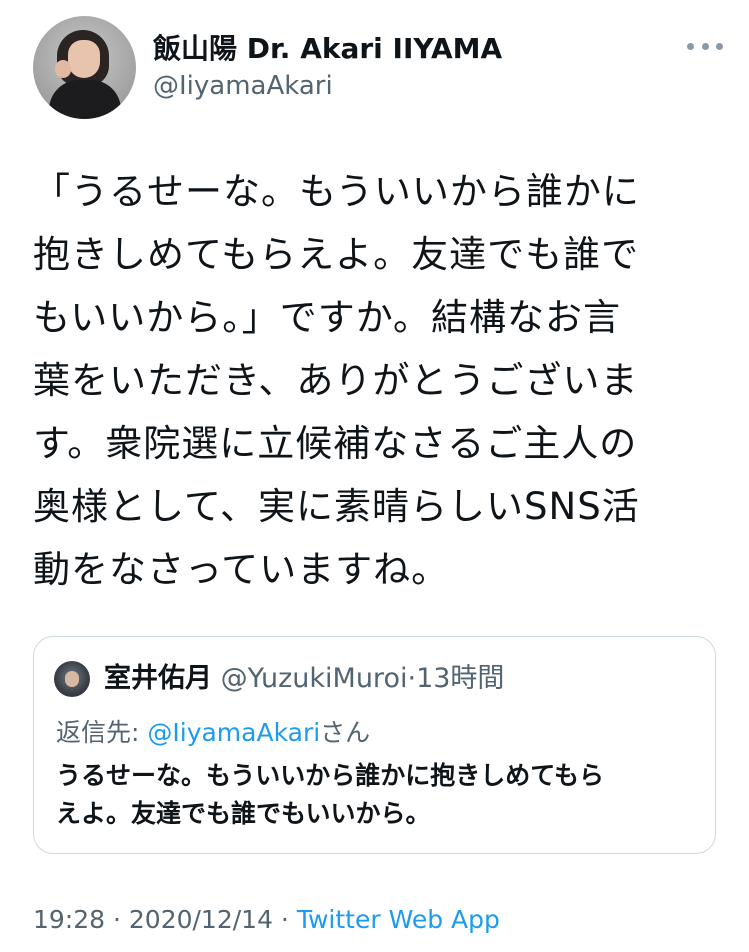 This screenshot has height=952, width=749. I want to click on avatar-body, so click(85, 99).